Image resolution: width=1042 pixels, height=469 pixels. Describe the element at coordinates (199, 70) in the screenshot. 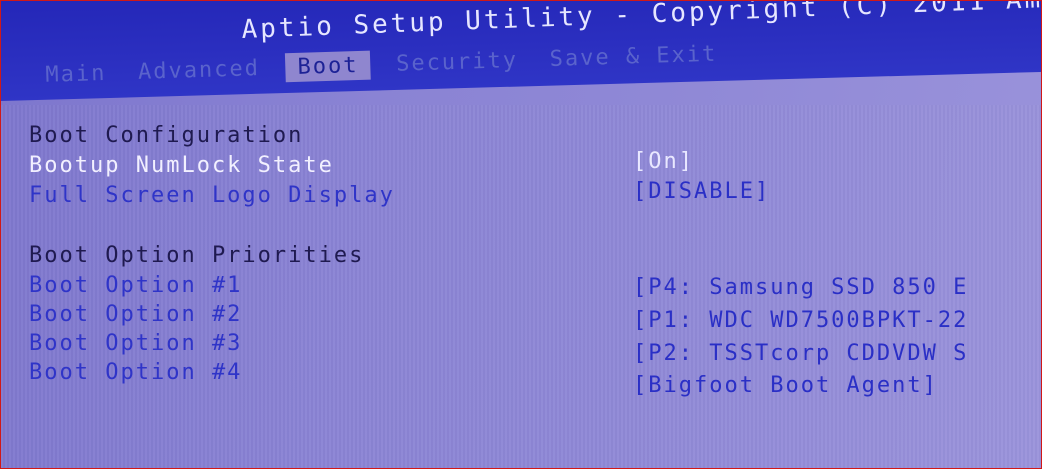

I see `tab-advanced: Advanced` at that location.